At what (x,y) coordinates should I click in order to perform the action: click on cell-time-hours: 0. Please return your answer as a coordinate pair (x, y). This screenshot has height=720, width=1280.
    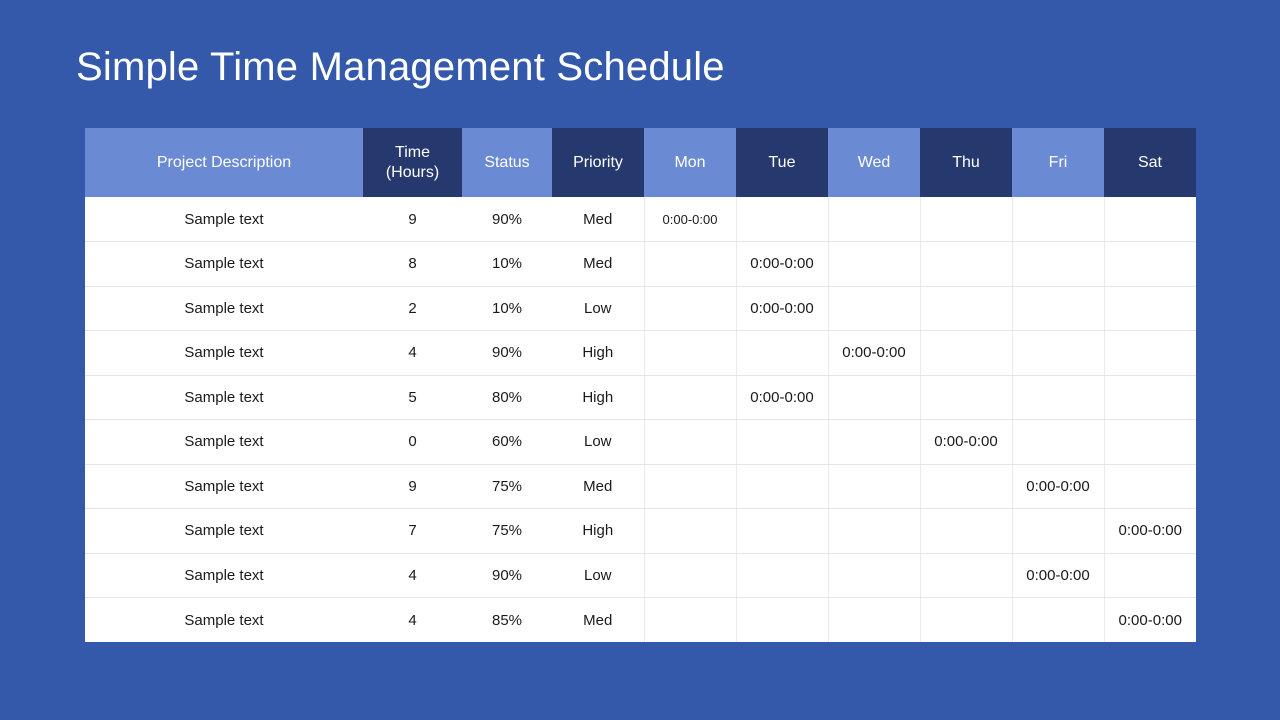
    Looking at the image, I should click on (412, 442).